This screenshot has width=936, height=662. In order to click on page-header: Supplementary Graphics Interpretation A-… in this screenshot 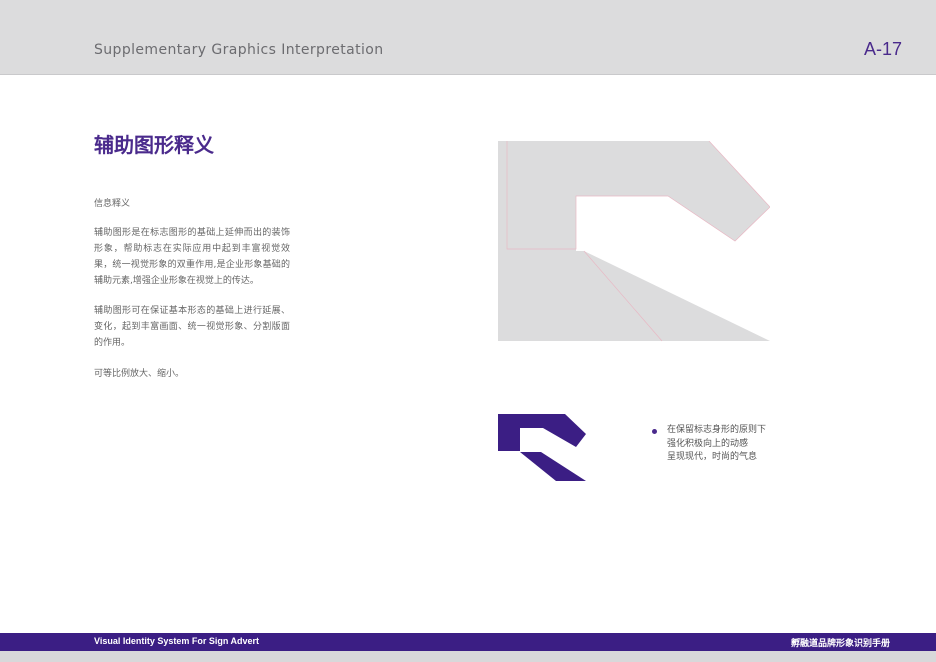, I will do `click(468, 37)`.